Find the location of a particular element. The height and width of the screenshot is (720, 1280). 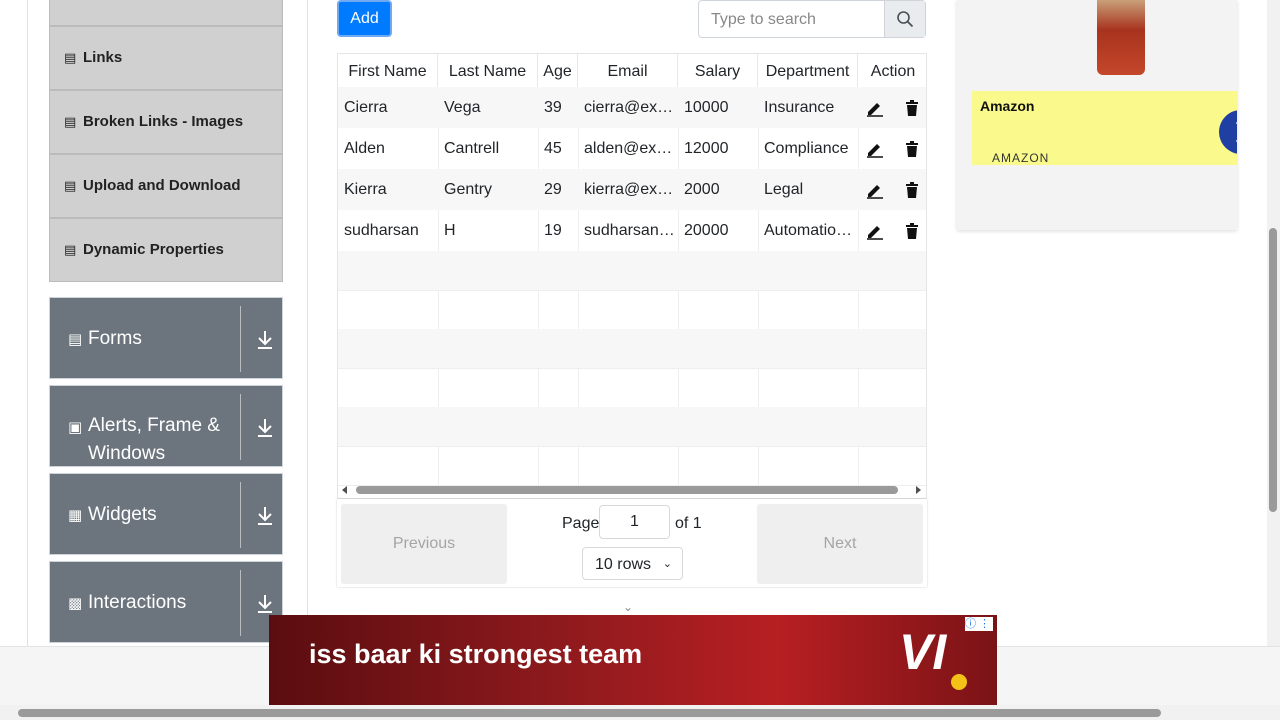

ad-next-button is located at coordinates (1228, 132).